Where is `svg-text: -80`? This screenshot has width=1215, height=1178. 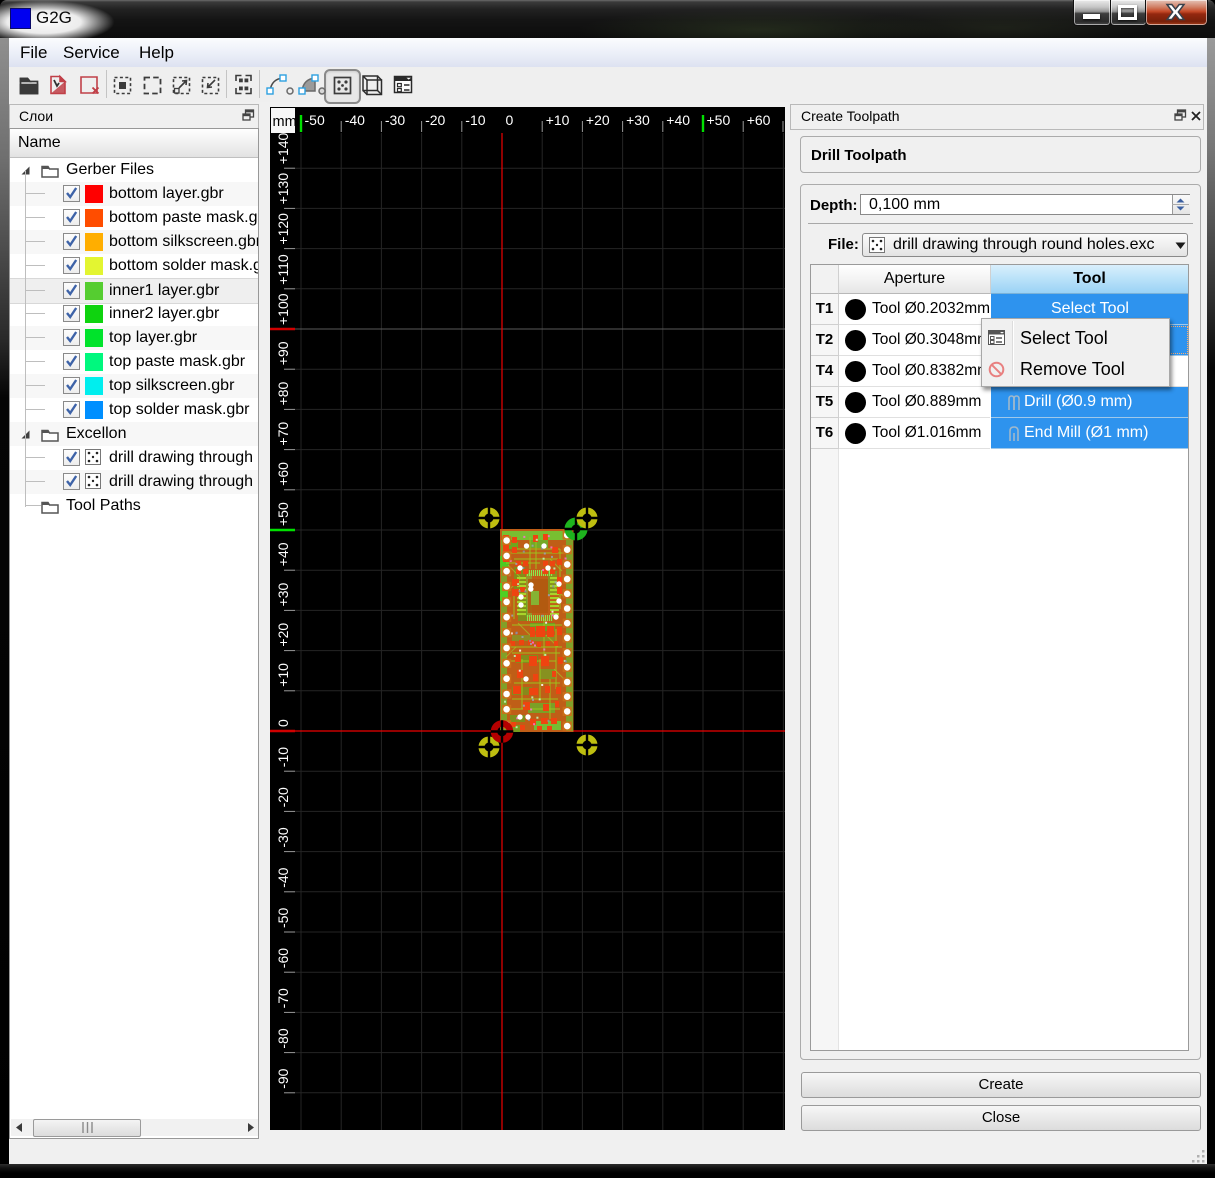 svg-text: -80 is located at coordinates (283, 1038).